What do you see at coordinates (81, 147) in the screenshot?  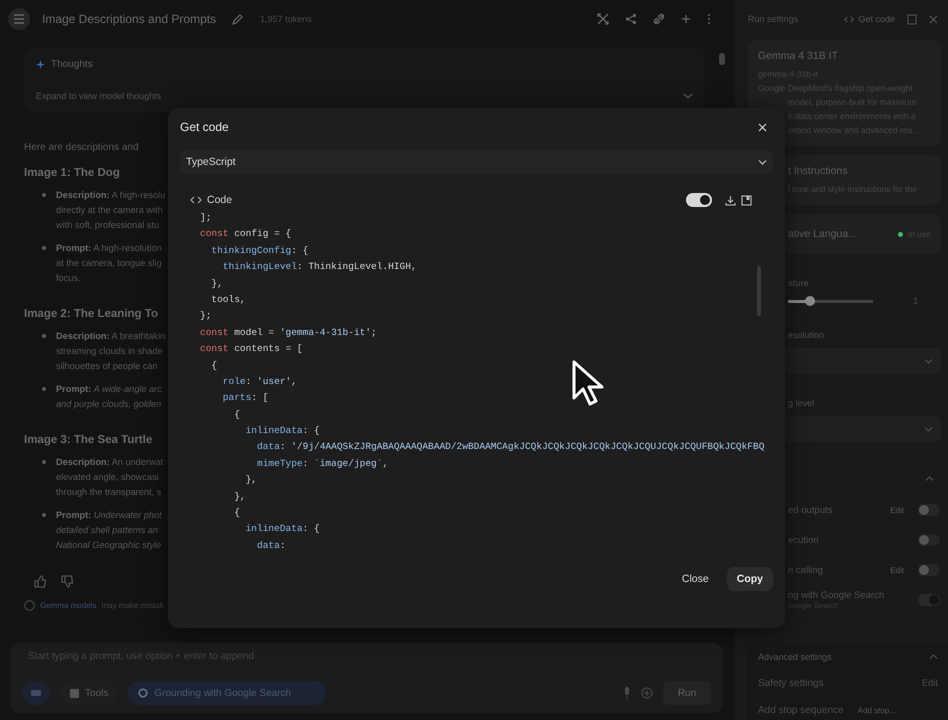 I see `response-text: Here are descriptions and` at bounding box center [81, 147].